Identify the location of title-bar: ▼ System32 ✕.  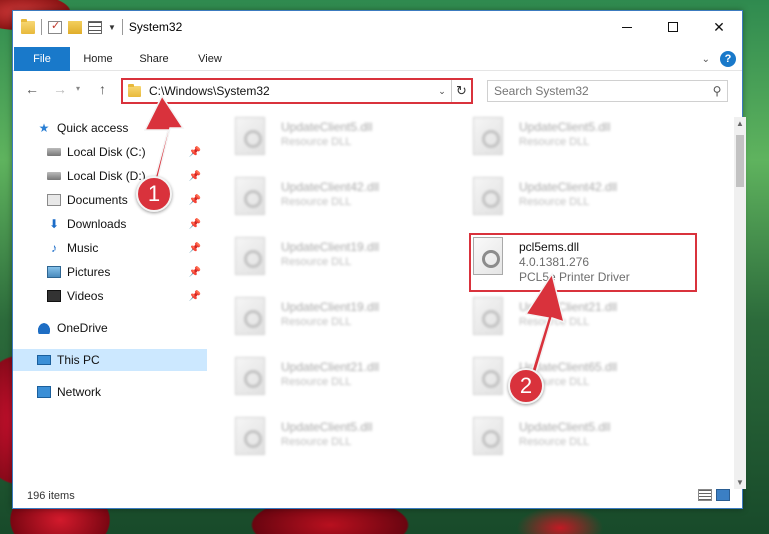
(377, 27).